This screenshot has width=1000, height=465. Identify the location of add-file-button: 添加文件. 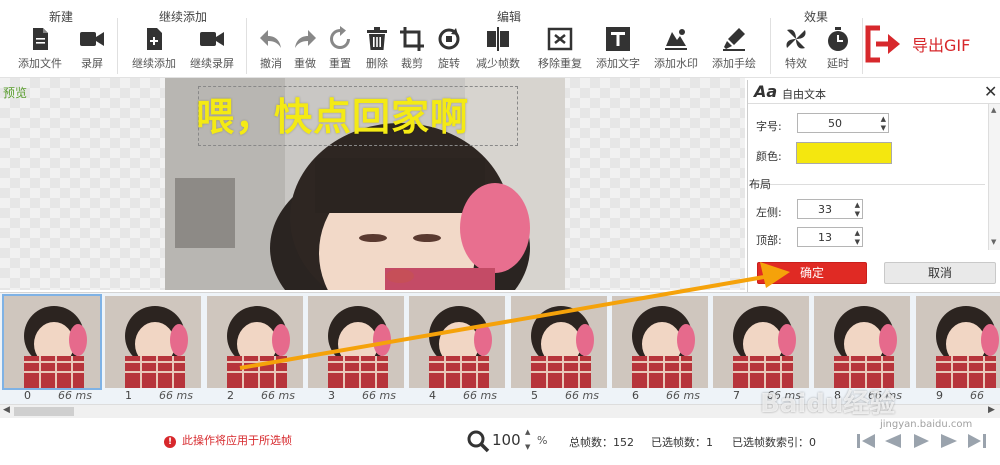
(40, 49).